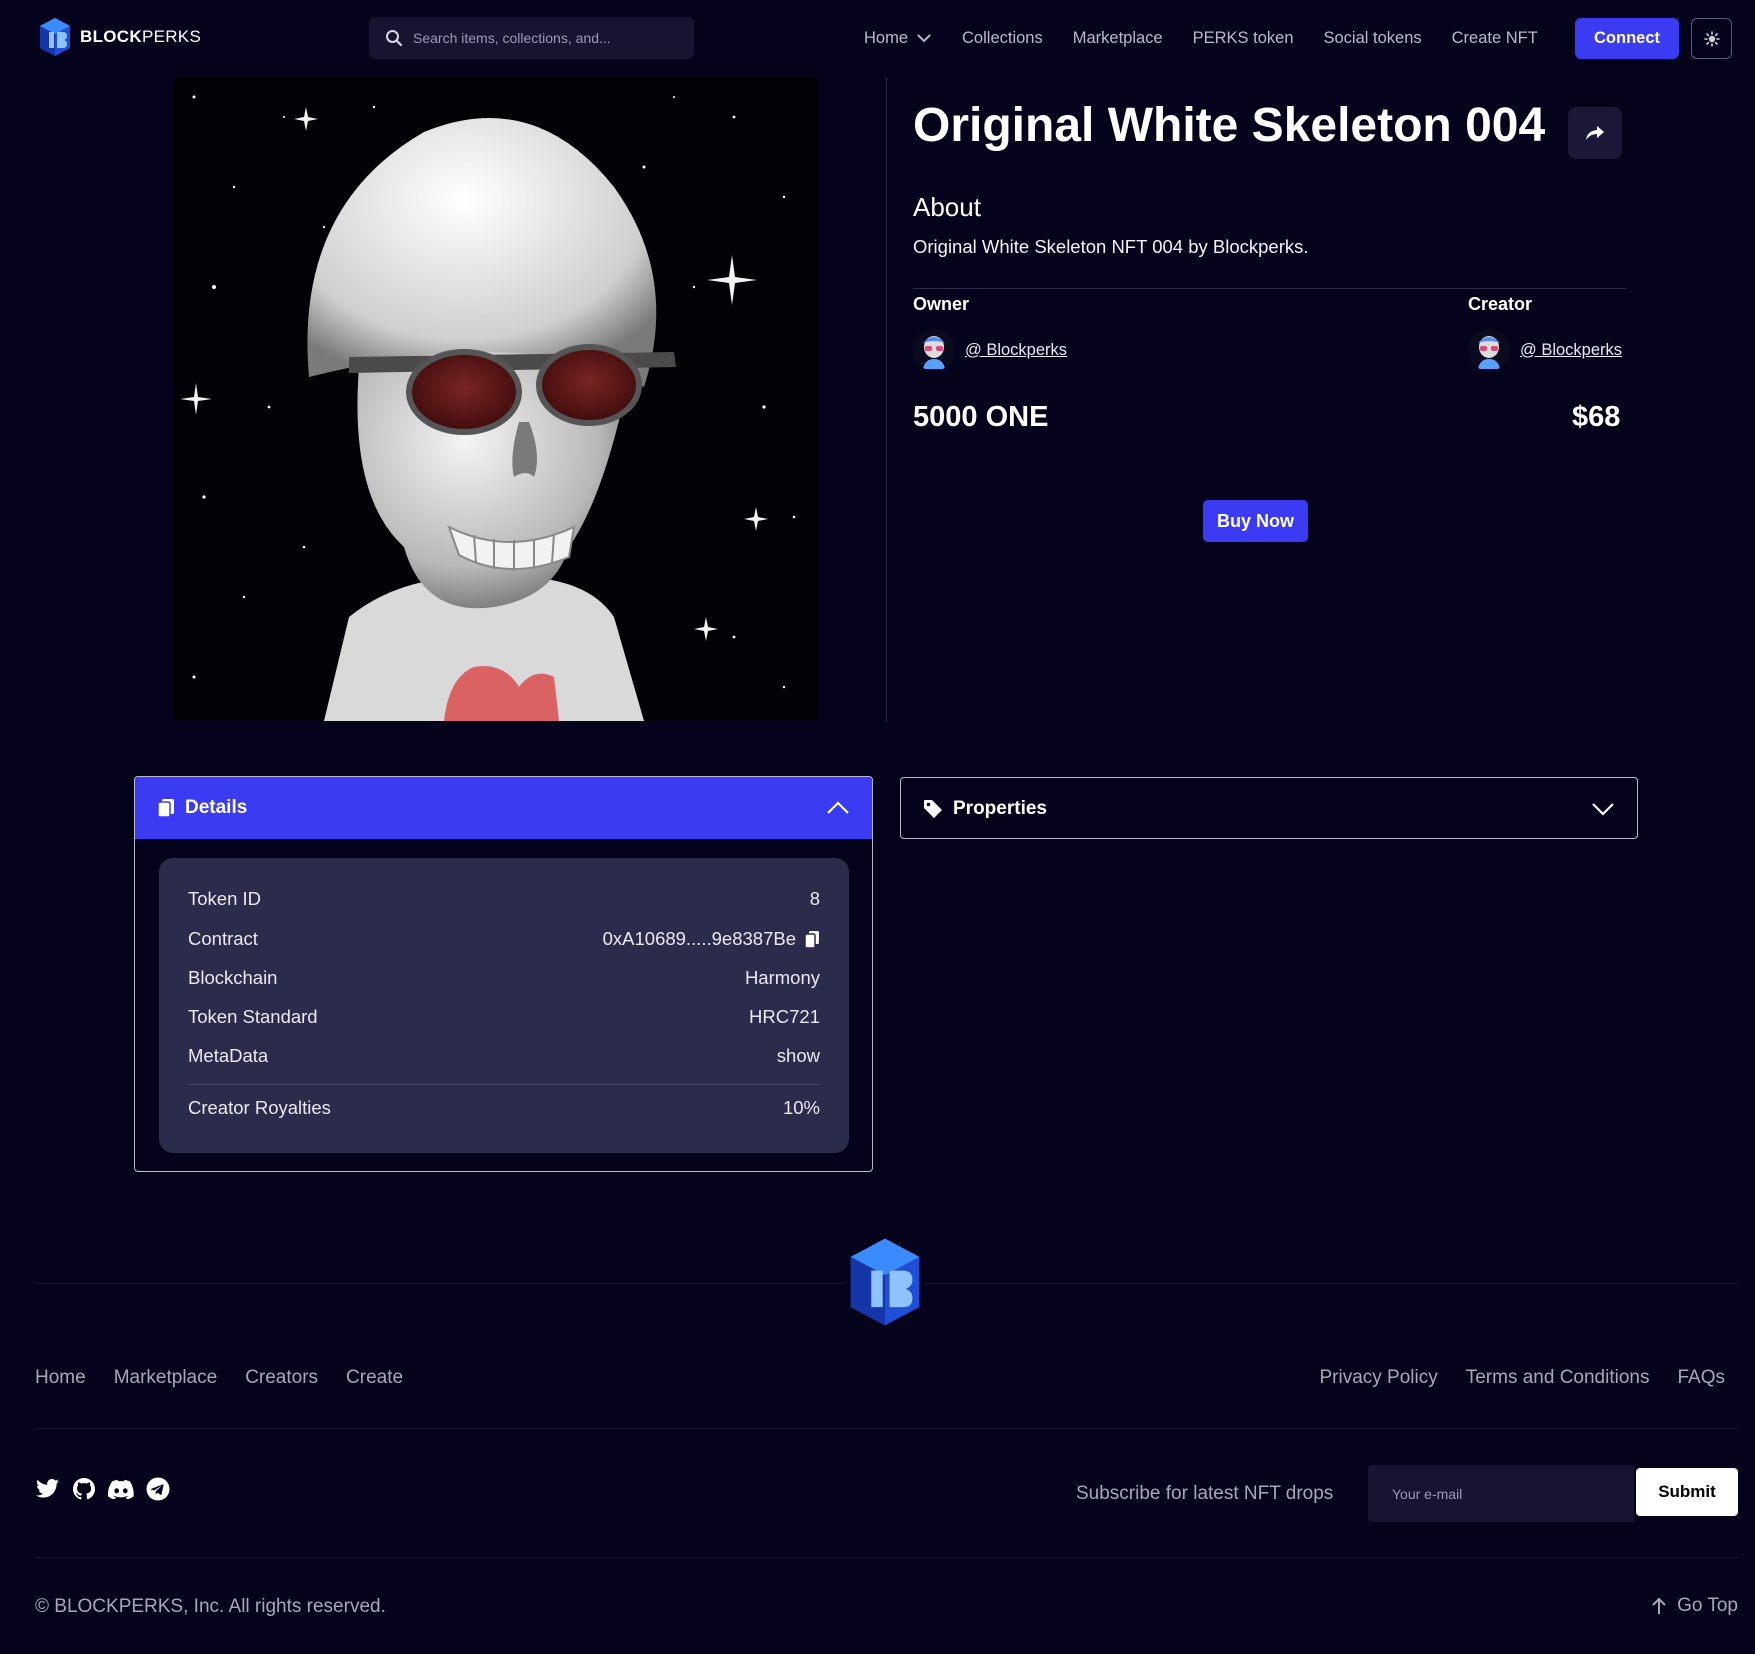  I want to click on brand-logo: BLOCKPERKS, so click(119, 37).